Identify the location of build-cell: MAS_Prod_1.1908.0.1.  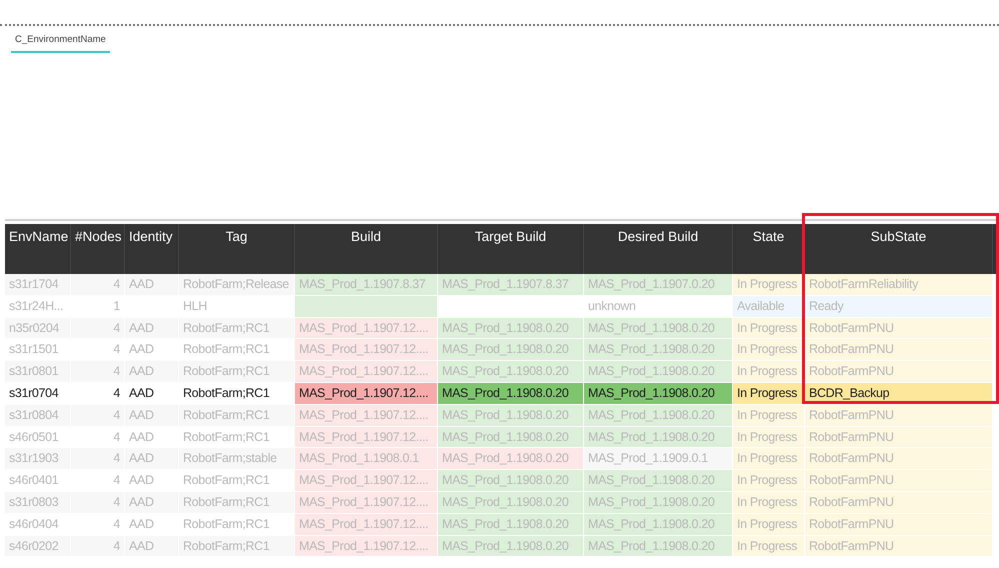
(366, 459).